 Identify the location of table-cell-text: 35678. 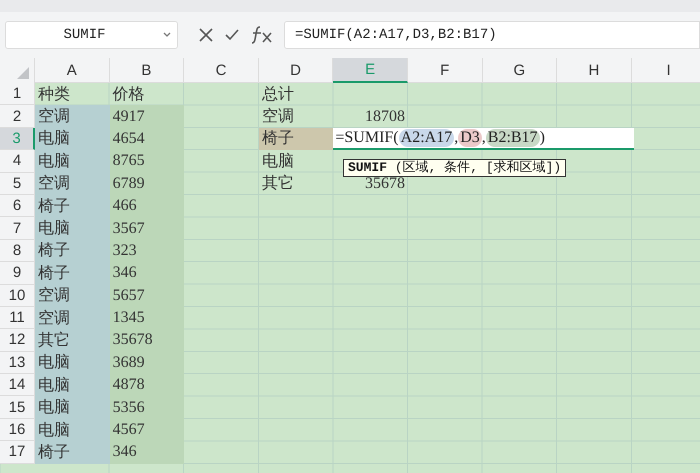
(385, 184).